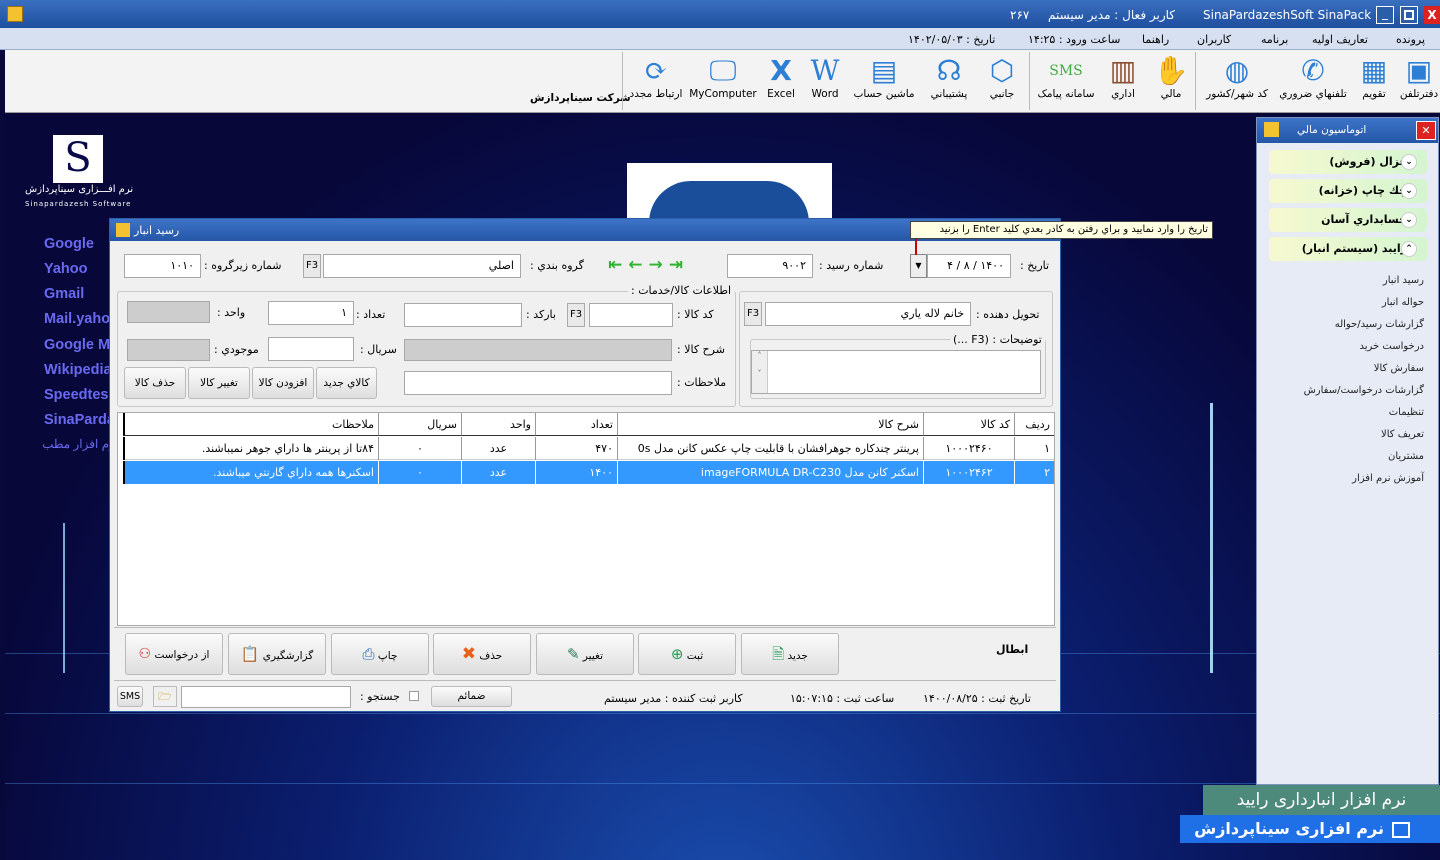 The image size is (1440, 860). I want to click on item-code-input, so click(631, 315).